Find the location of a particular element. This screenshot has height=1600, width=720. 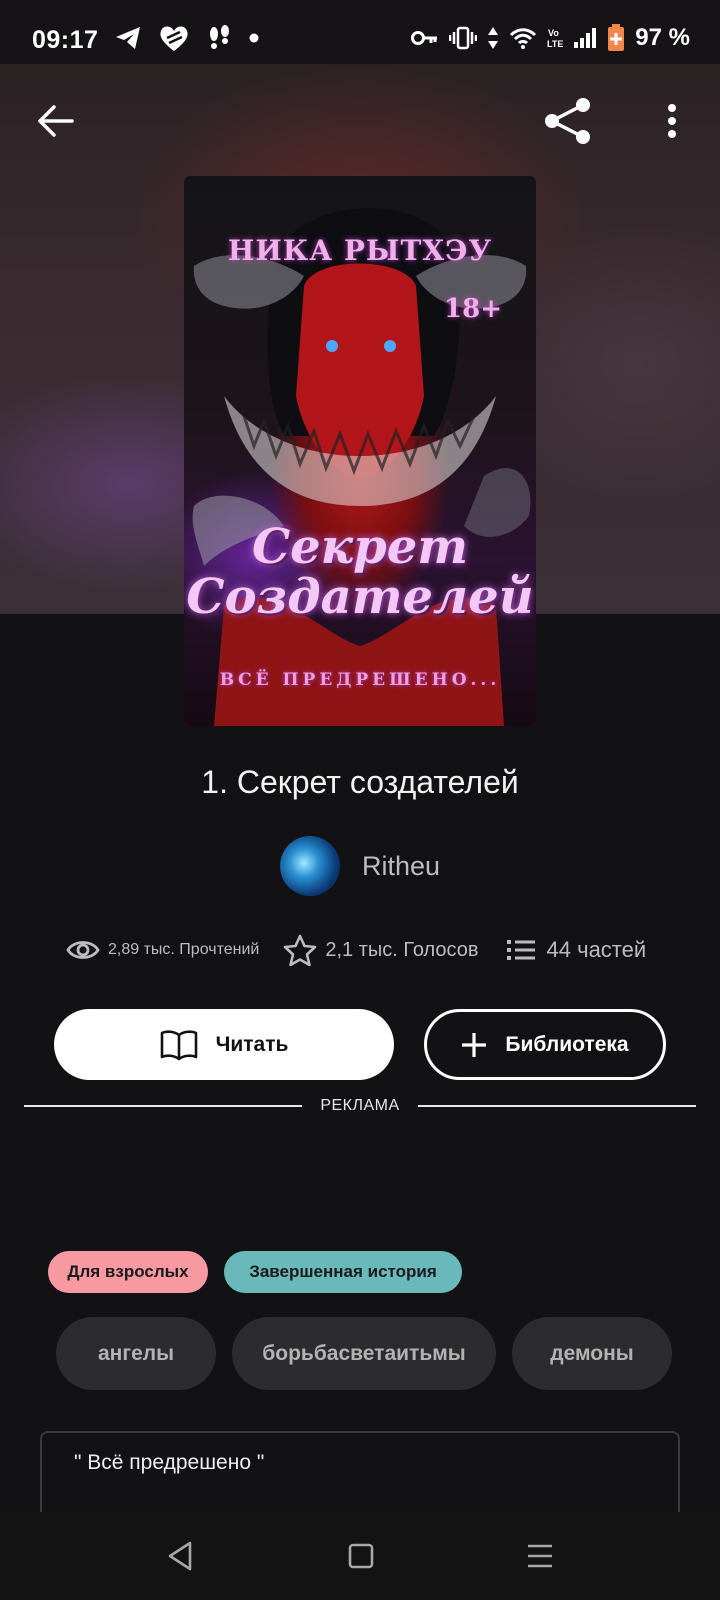

ad-divider: РЕКЛАМА is located at coordinates (360, 1106).